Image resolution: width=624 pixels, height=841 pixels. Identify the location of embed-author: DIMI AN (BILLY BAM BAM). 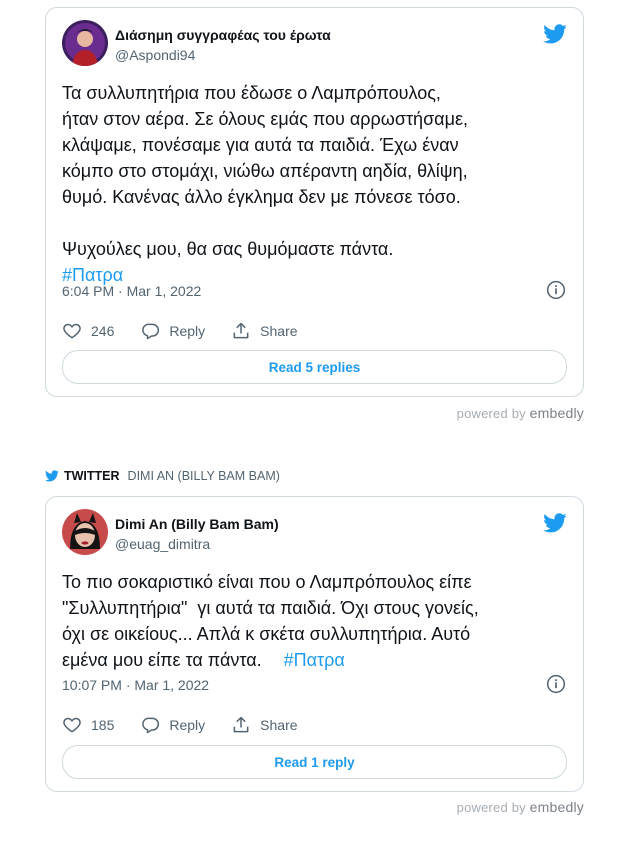
(203, 476).